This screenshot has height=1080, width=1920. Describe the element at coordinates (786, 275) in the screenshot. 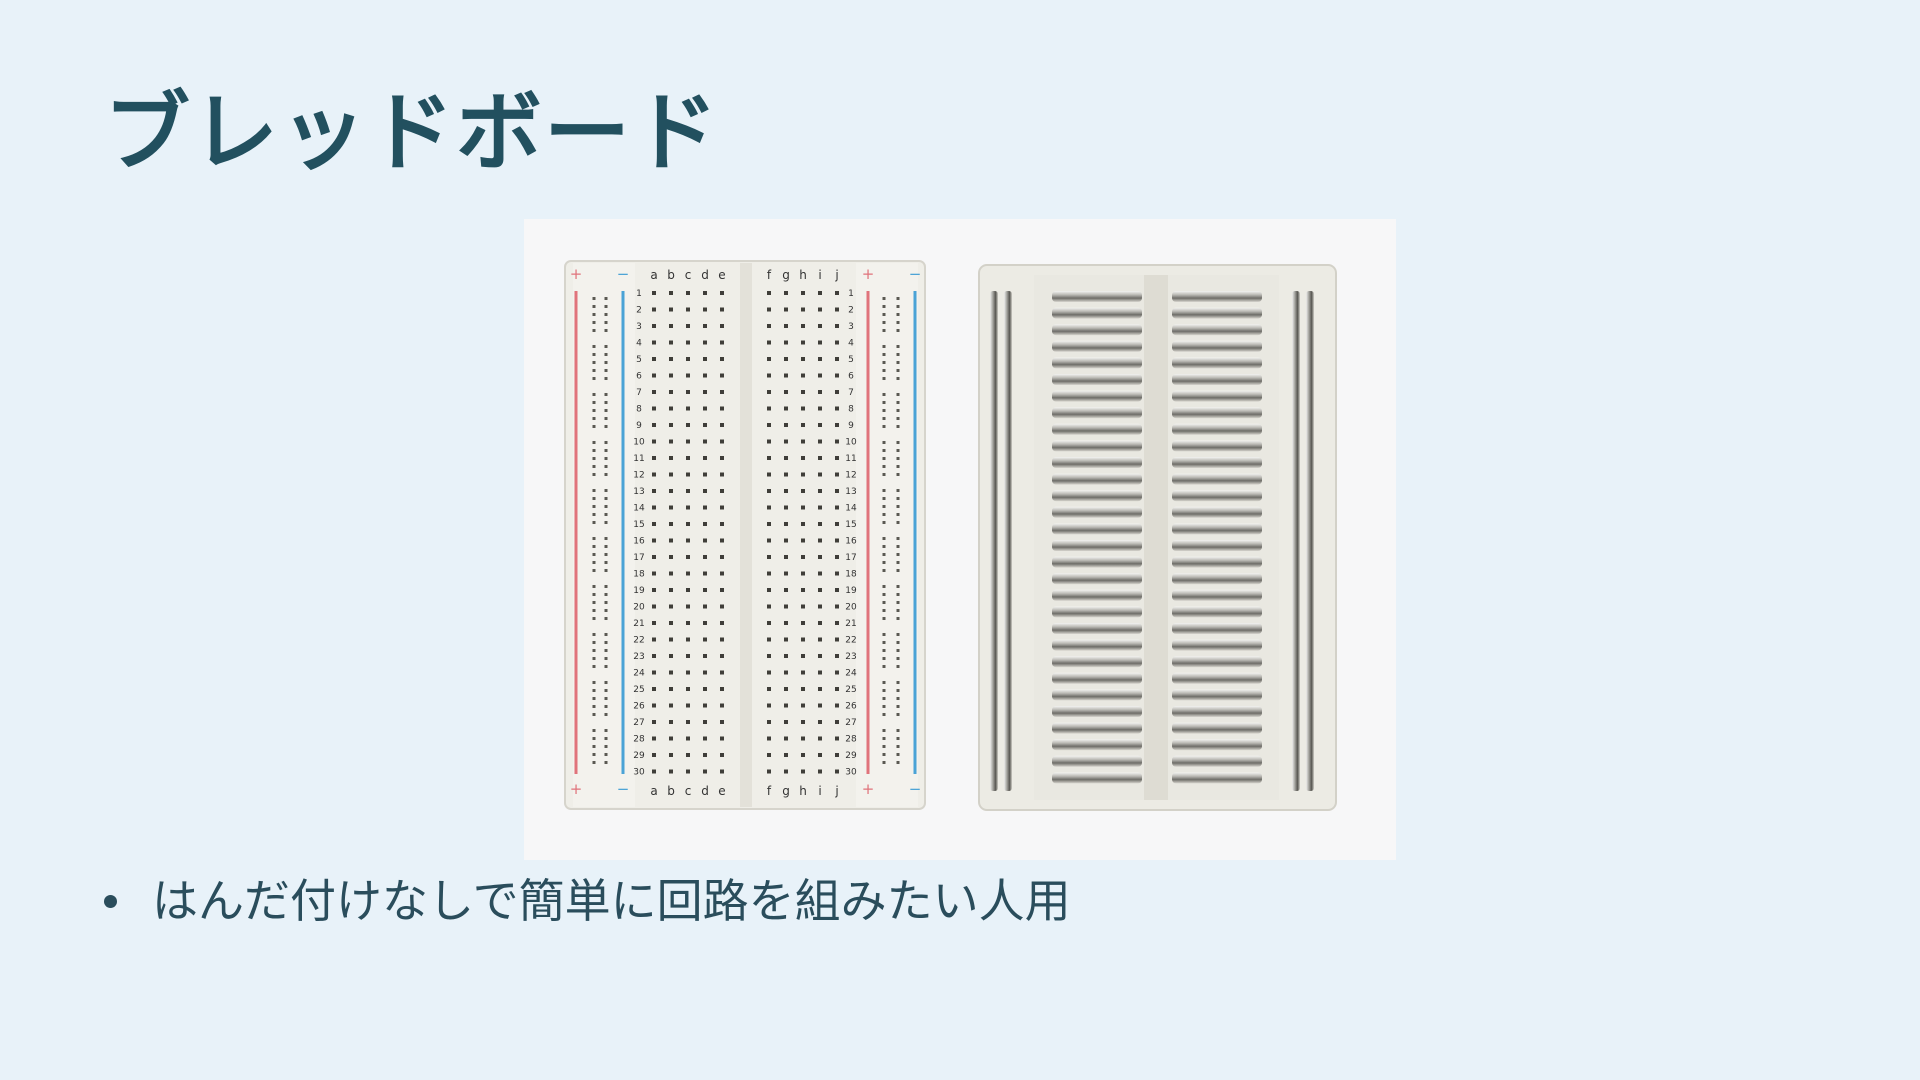

I see `column-letter: g` at that location.